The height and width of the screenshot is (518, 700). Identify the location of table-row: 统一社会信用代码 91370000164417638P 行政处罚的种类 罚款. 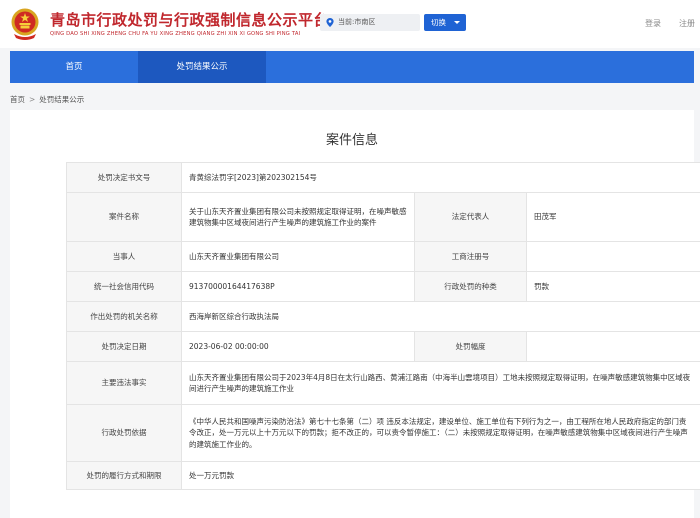
(383, 286).